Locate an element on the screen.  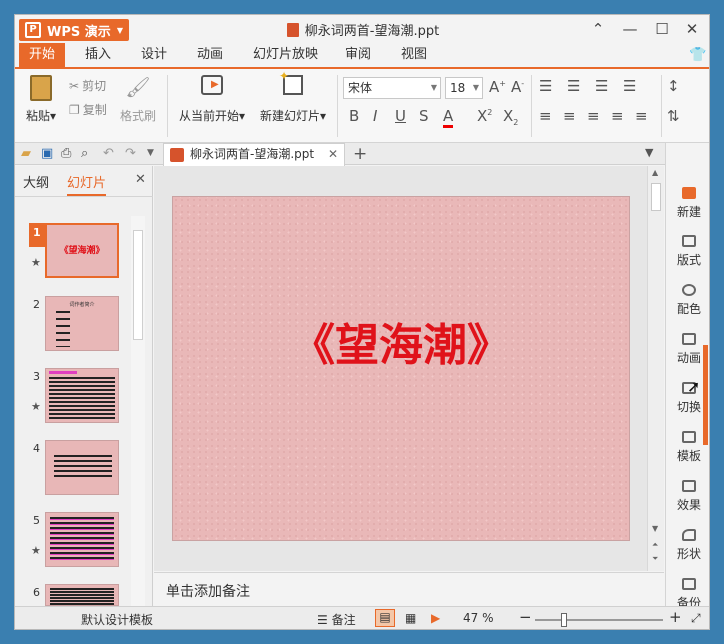
chevron-down-icon: ▼ is located at coordinates (154, 155).